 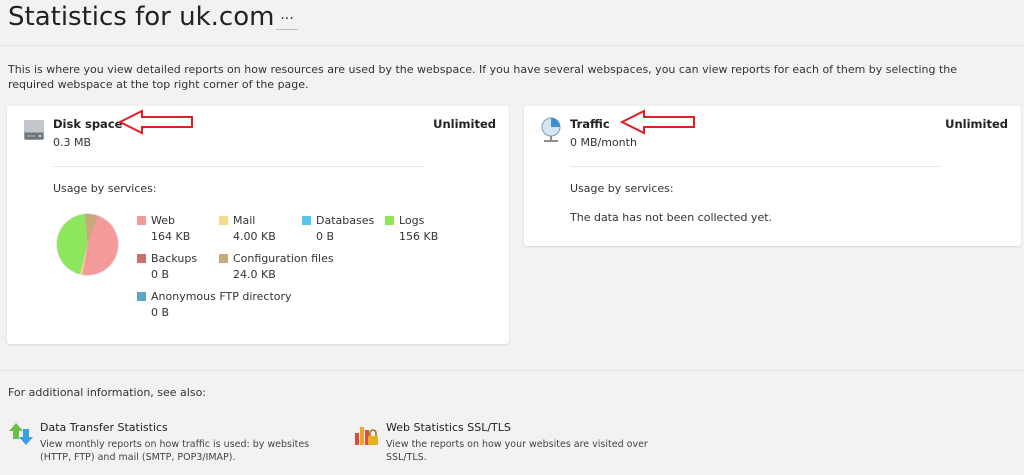 What do you see at coordinates (366, 436) in the screenshot?
I see `bar-chart-lock-icon` at bounding box center [366, 436].